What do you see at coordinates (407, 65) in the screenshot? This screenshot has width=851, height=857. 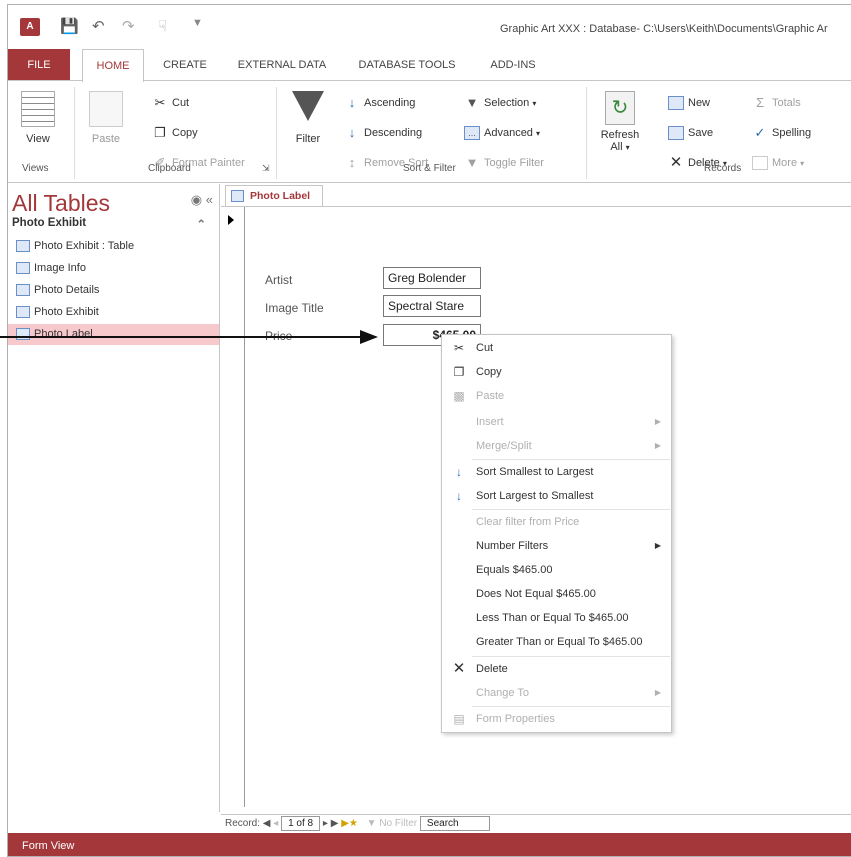 I see `tab-database-tools: DATABASE TOOLS` at bounding box center [407, 65].